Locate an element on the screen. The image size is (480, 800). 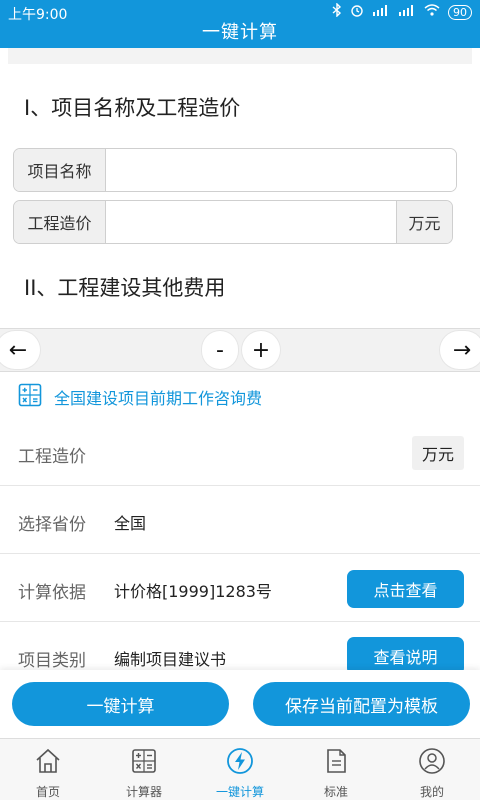
tab-one-click: 一键计算 is located at coordinates (240, 769).